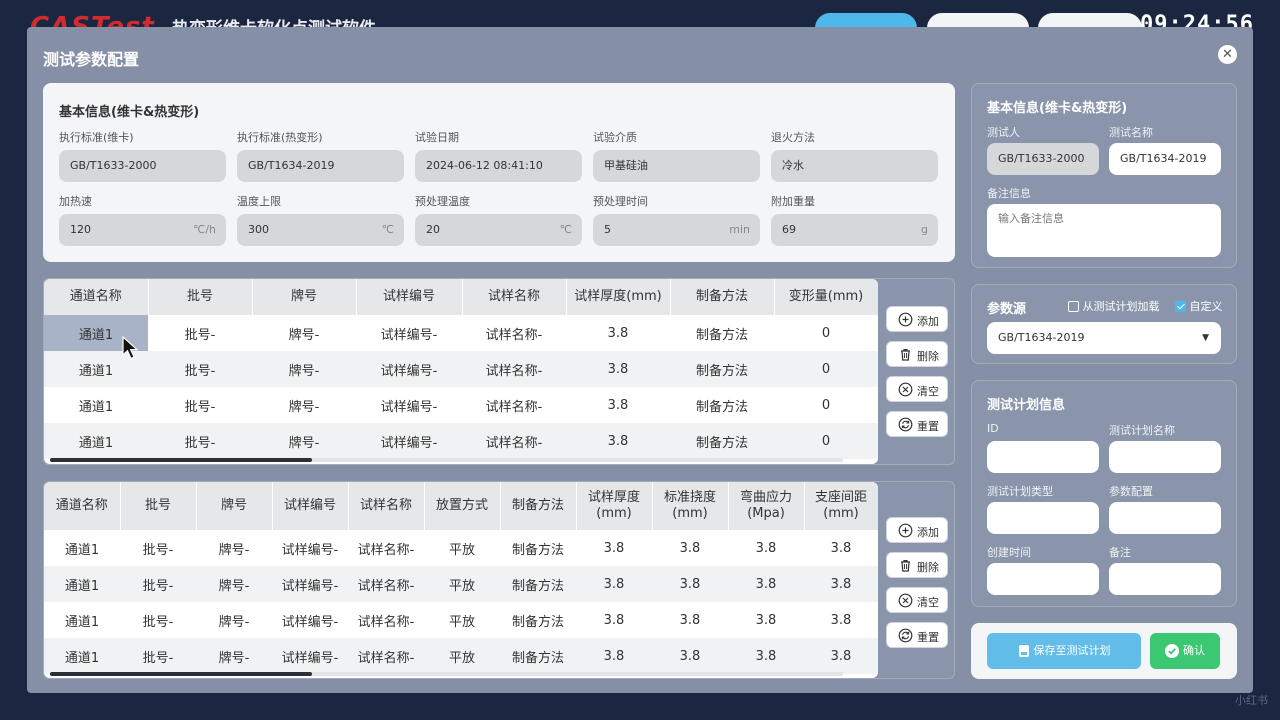 The height and width of the screenshot is (720, 1280). What do you see at coordinates (1043, 579) in the screenshot?
I see `plan-created-input` at bounding box center [1043, 579].